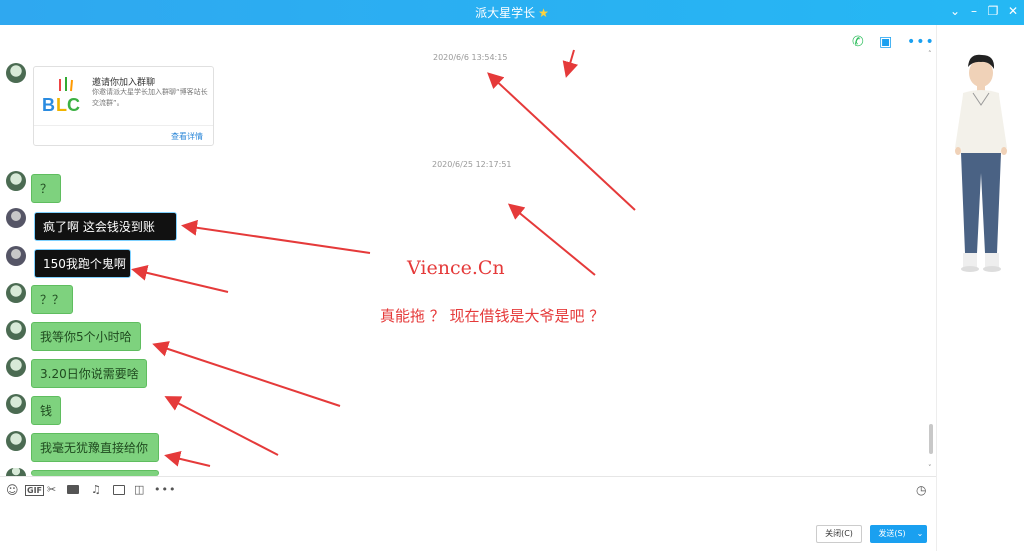 This screenshot has height=551, width=1024. What do you see at coordinates (930, 468) in the screenshot?
I see `scroll-down-icon: ˅` at bounding box center [930, 468].